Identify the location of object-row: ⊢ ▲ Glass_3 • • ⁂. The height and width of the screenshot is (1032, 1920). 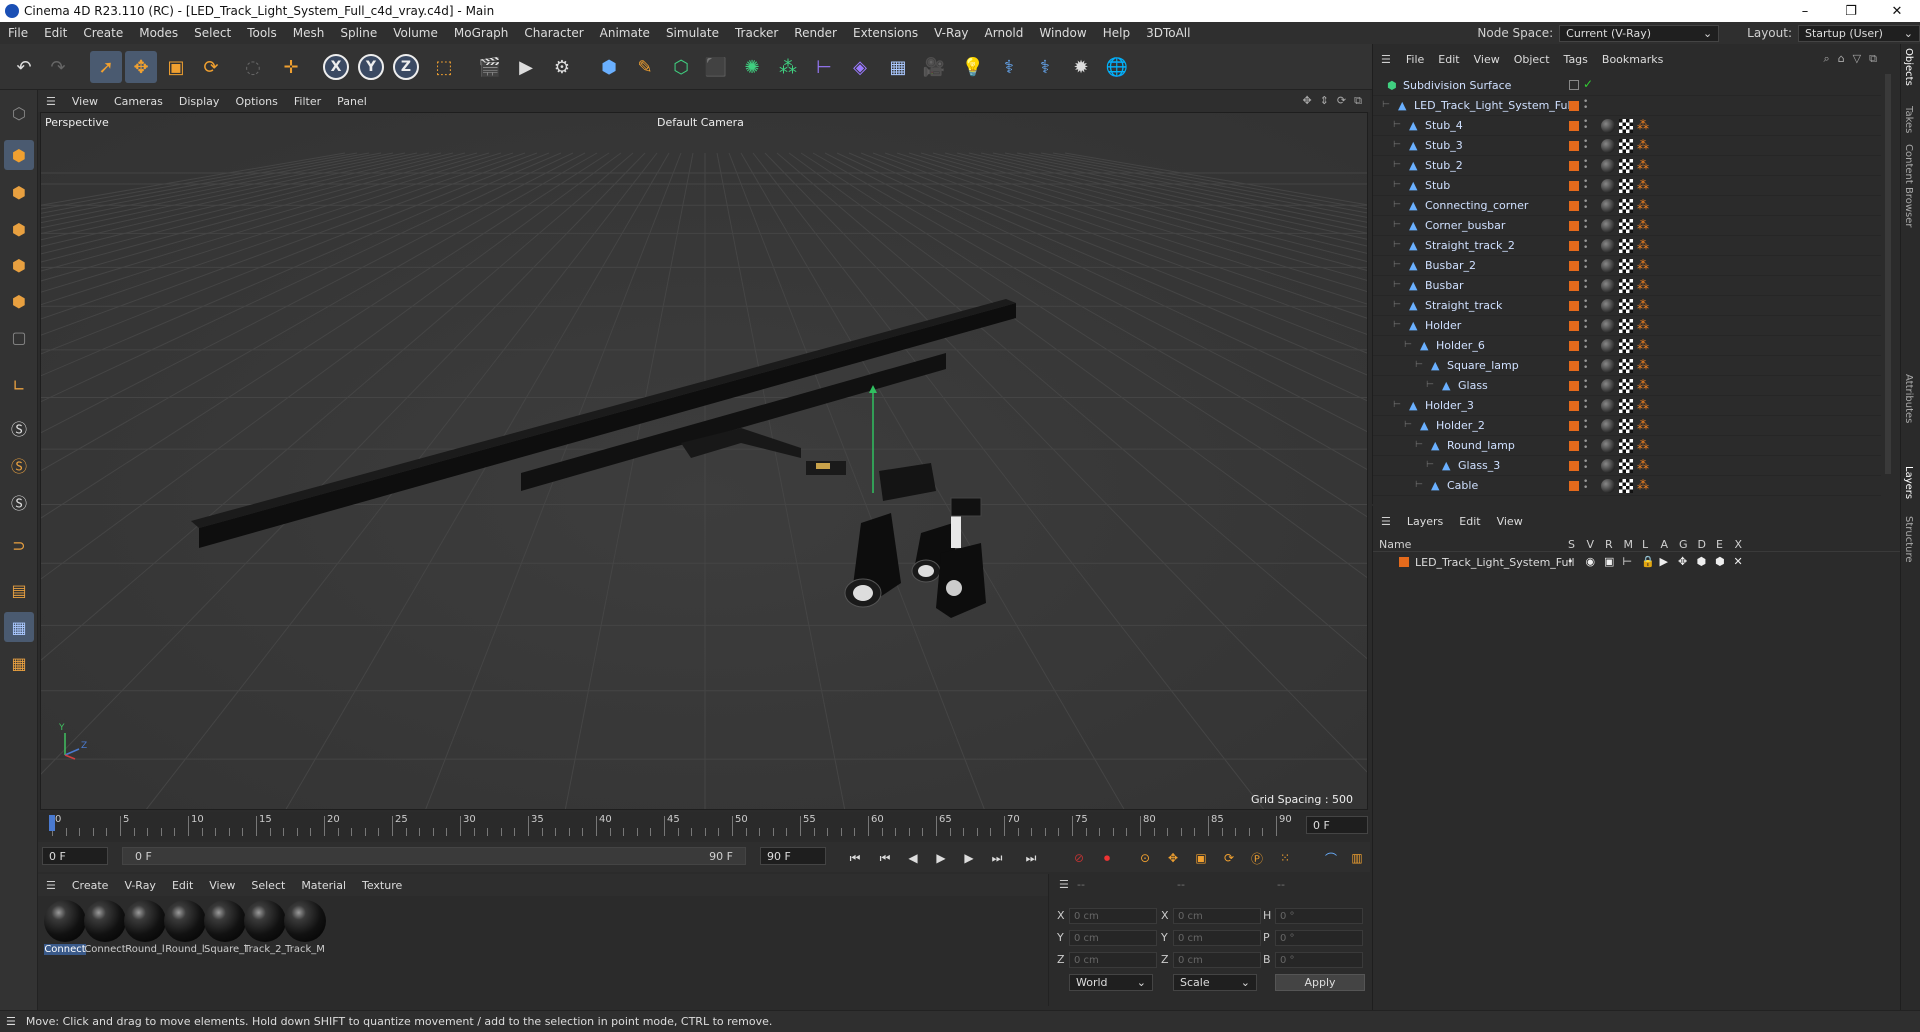
(1627, 466).